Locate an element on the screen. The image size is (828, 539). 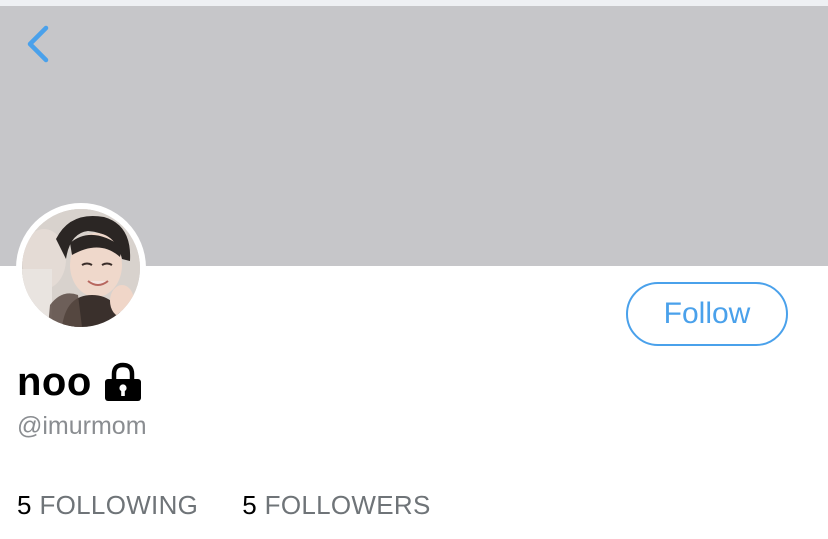
back-button is located at coordinates (40, 44).